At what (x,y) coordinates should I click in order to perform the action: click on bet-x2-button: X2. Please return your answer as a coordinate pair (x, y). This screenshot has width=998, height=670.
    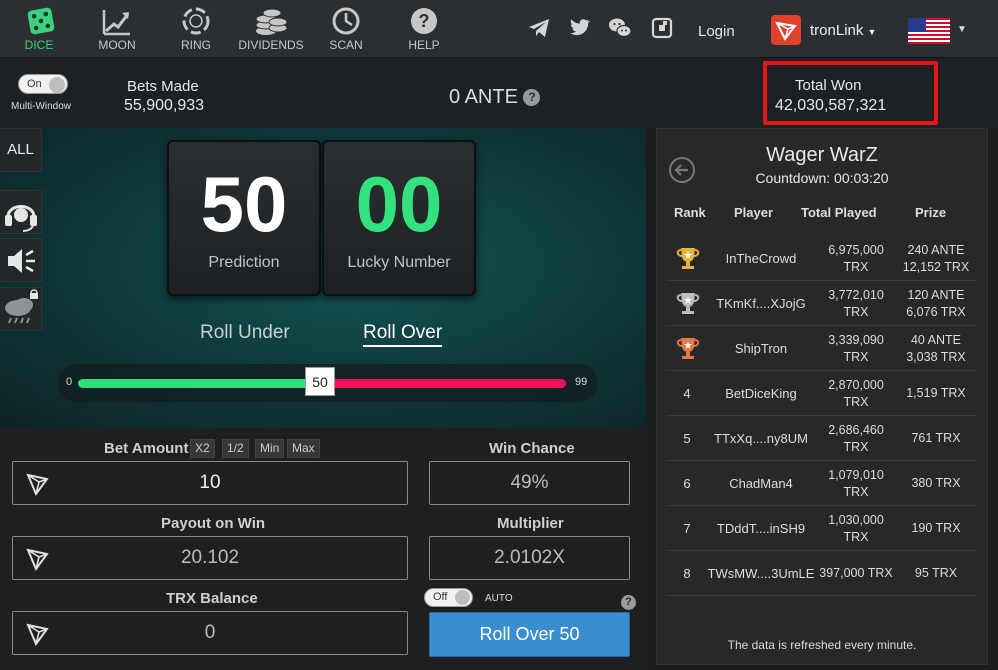
    Looking at the image, I should click on (202, 448).